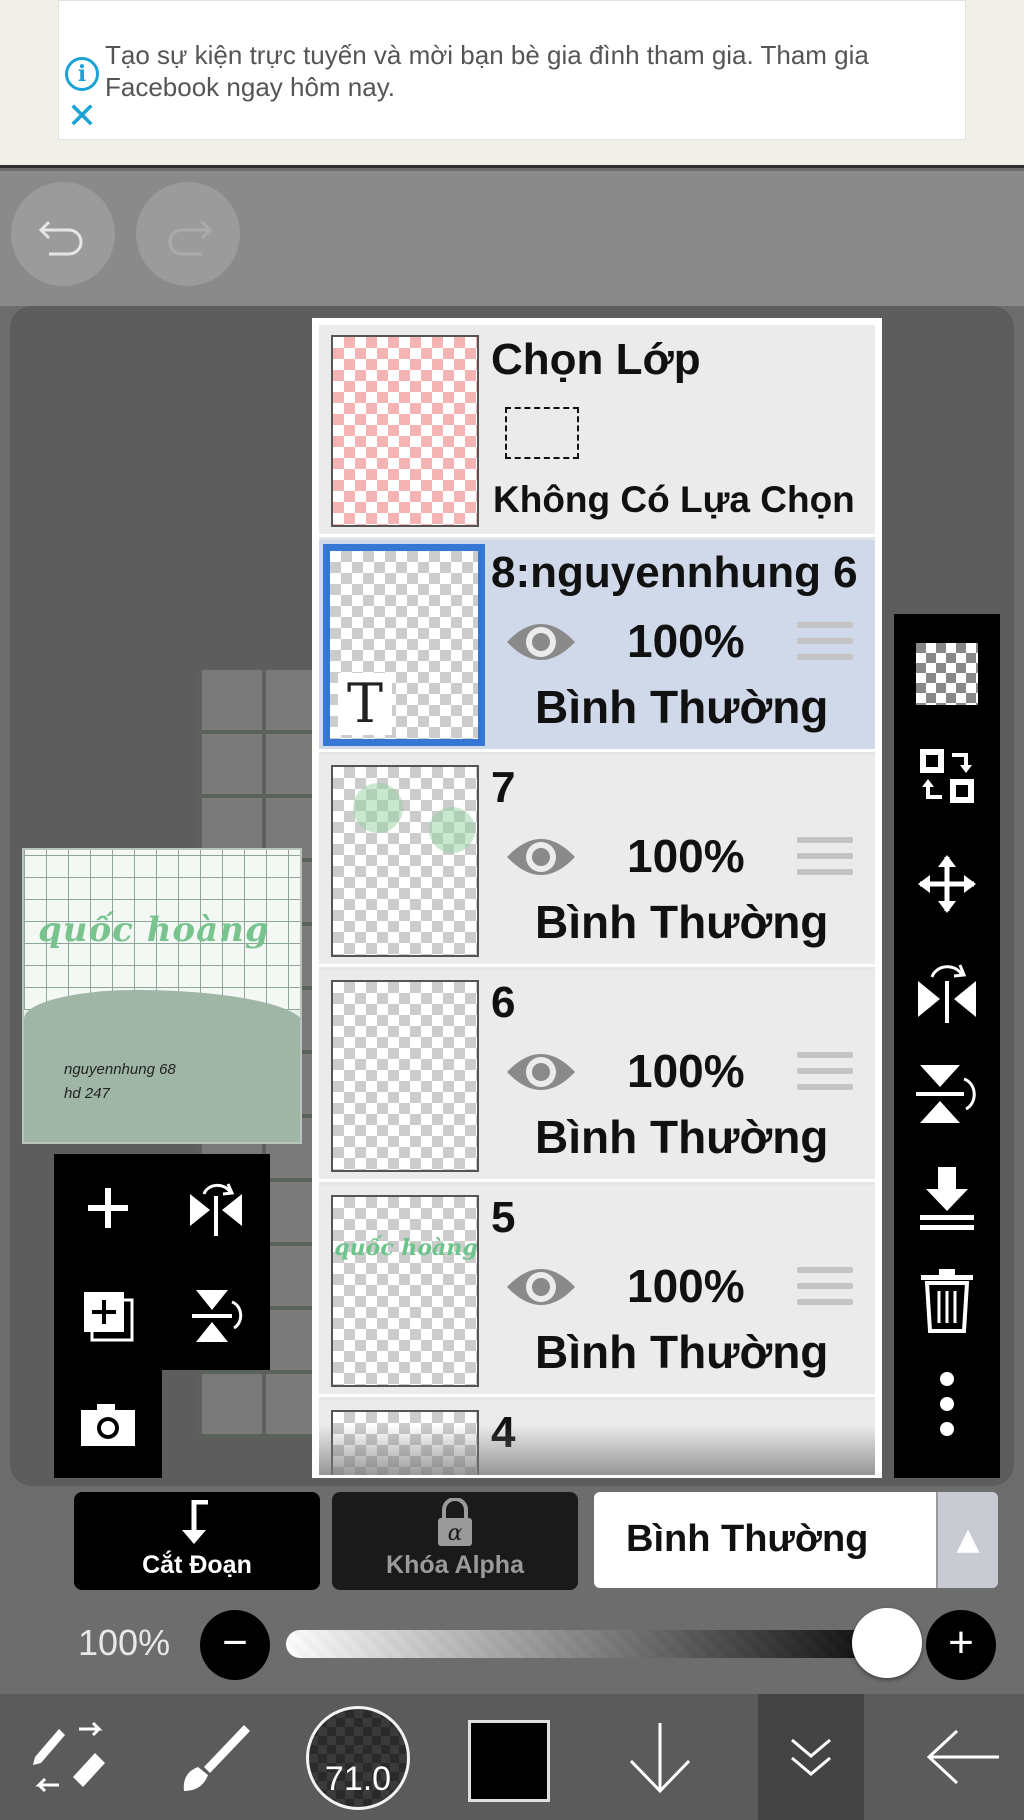 This screenshot has width=1024, height=1820. Describe the element at coordinates (963, 1757) in the screenshot. I see `back-button` at that location.